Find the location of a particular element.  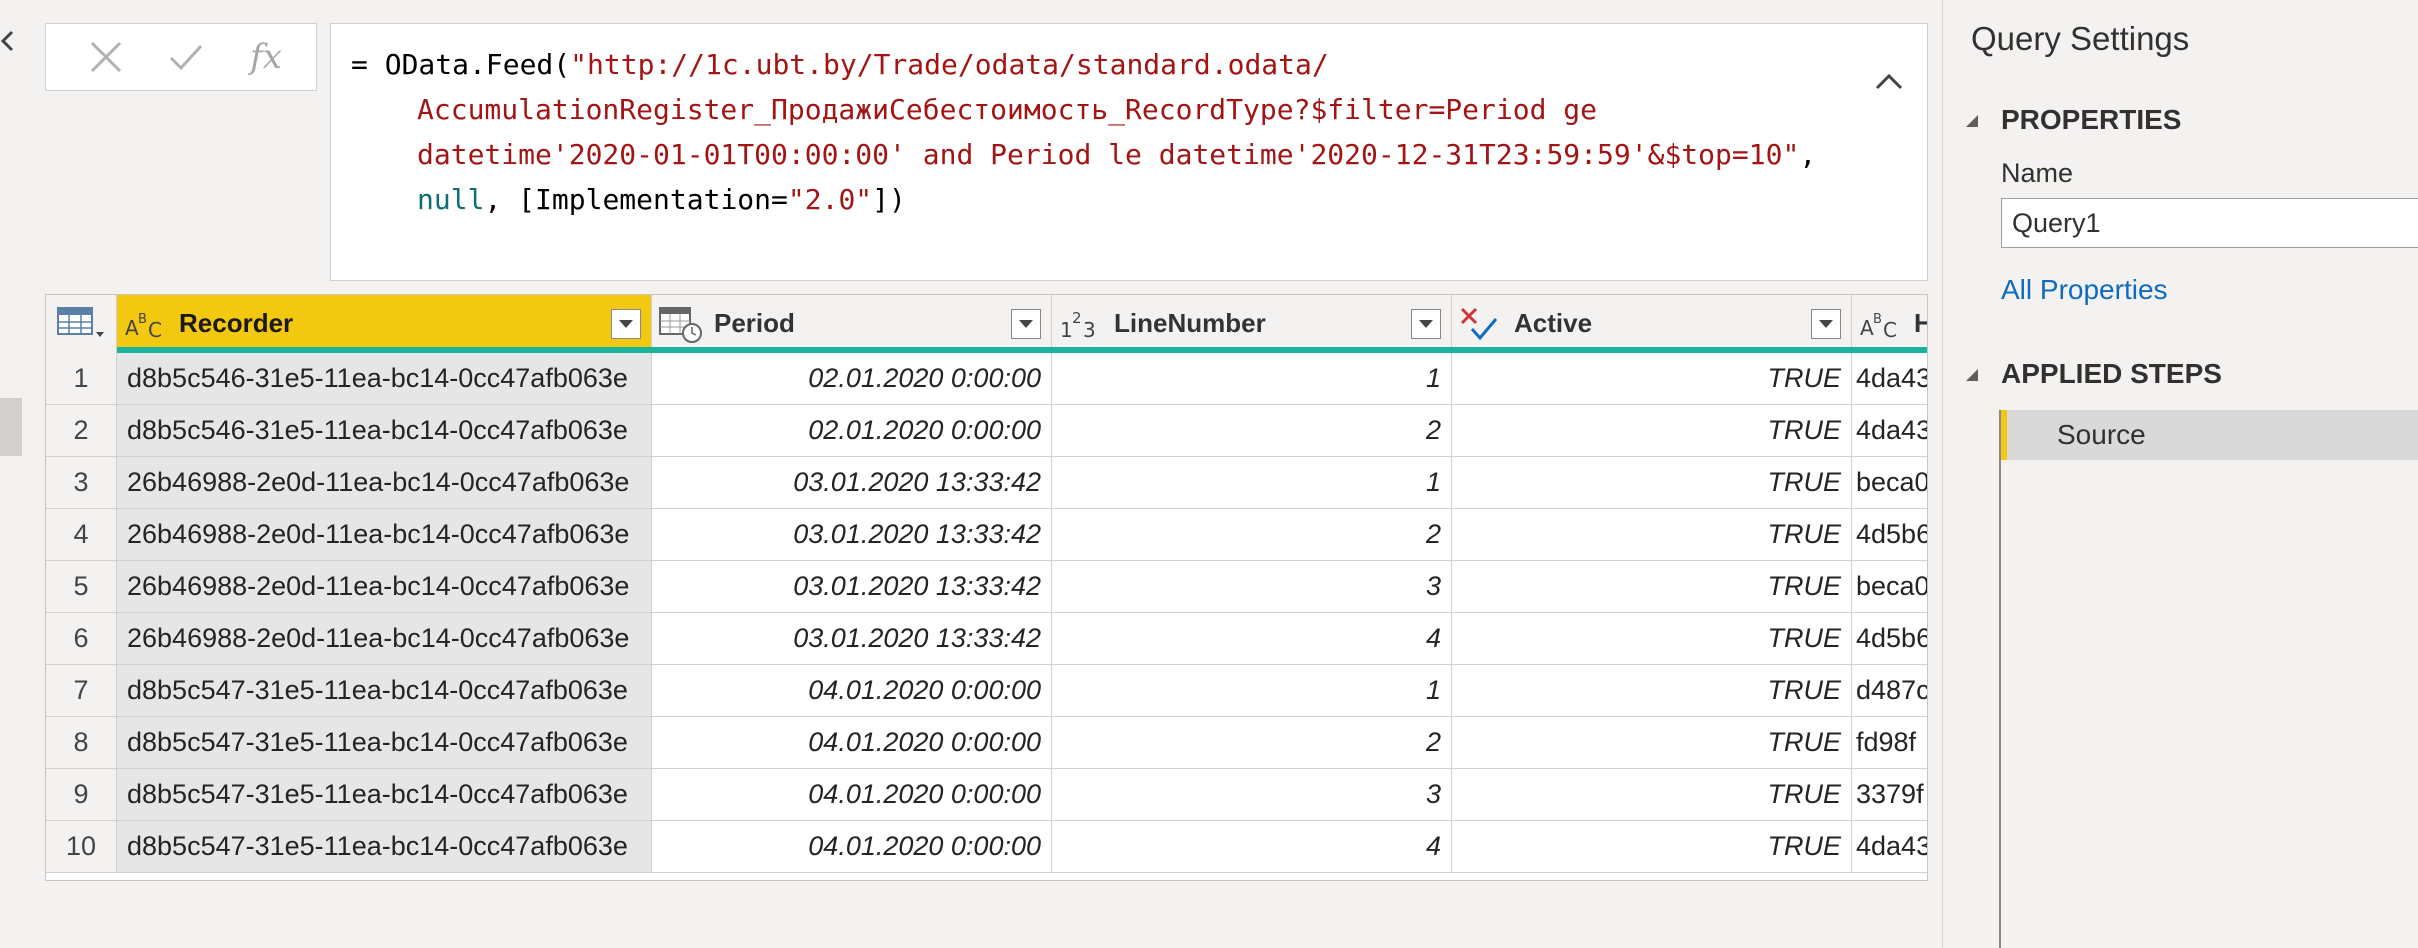

column-header-linenumber: 1 2 3 LineNumber is located at coordinates (1252, 324).